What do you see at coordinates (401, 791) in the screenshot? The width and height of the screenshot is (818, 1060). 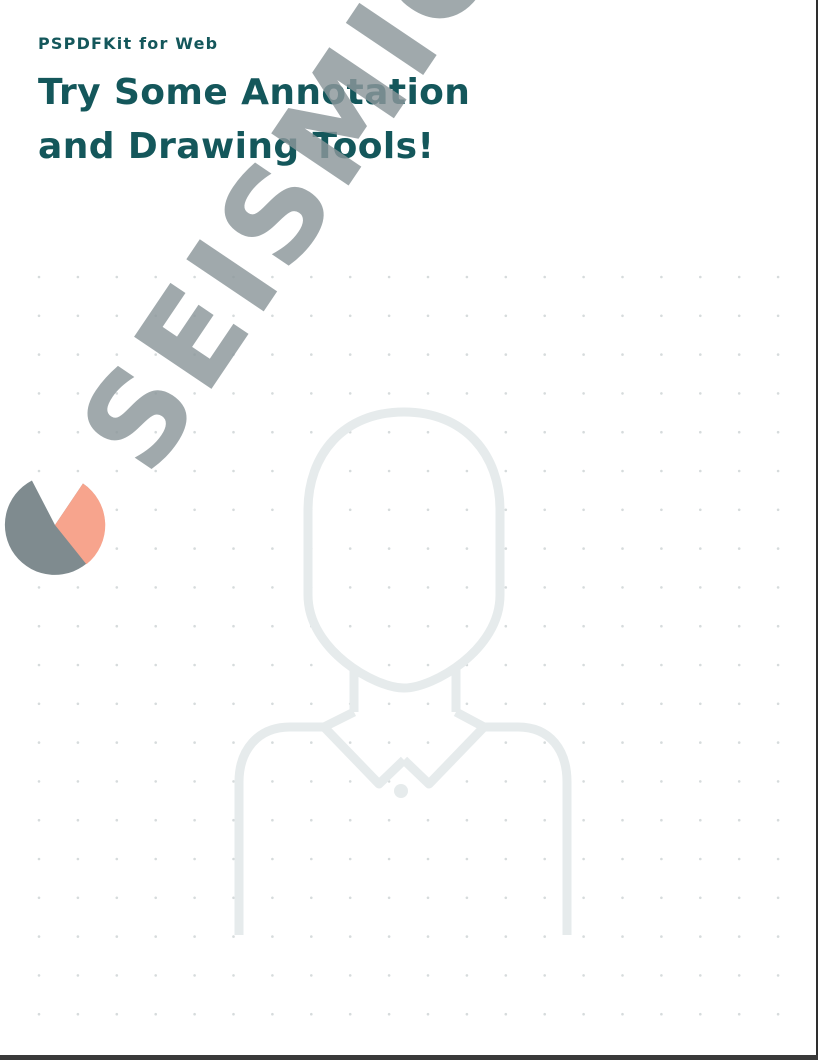 I see `person-shirt-button` at bounding box center [401, 791].